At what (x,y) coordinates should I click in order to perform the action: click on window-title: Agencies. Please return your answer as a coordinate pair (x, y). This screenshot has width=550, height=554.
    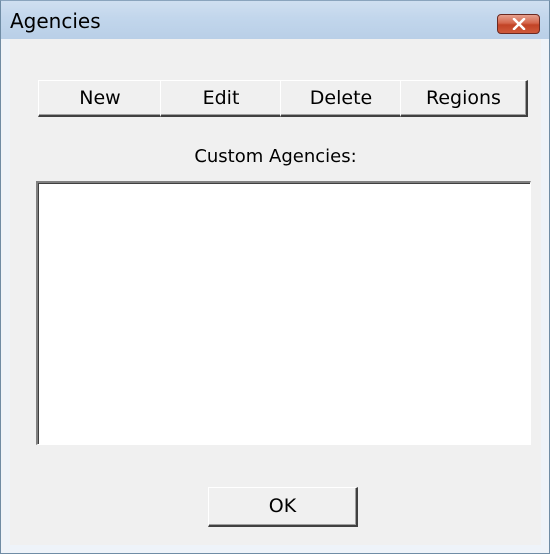
    Looking at the image, I should click on (55, 21).